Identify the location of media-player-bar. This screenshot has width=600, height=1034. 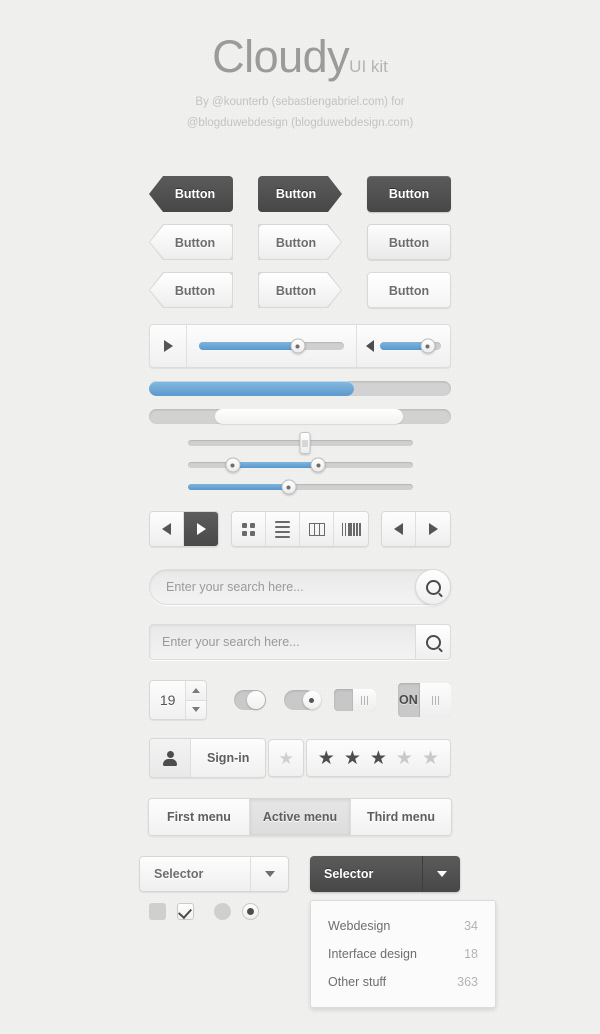
(300, 346).